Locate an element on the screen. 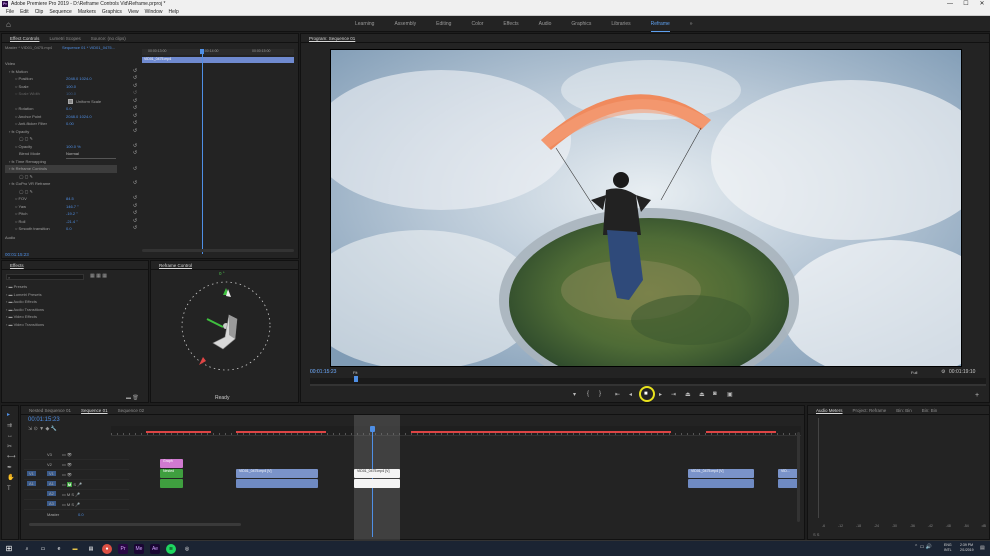 The height and width of the screenshot is (556, 990). extract-icon: ⏏ is located at coordinates (702, 394).